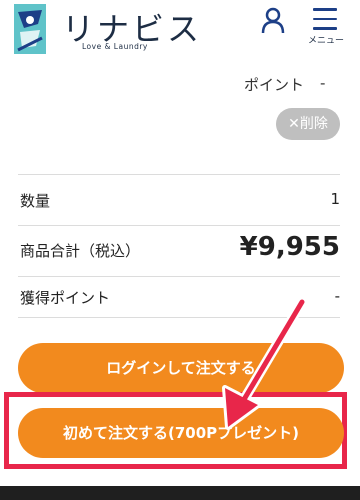 Image resolution: width=360 pixels, height=500 pixels. I want to click on menu-button: メニュー, so click(326, 27).